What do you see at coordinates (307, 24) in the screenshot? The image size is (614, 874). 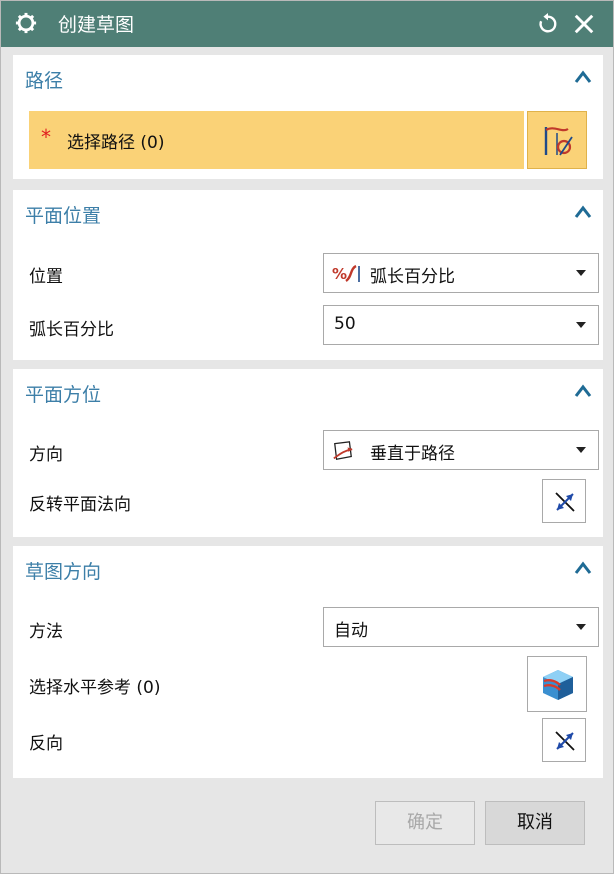 I see `title-bar: 创建草图` at bounding box center [307, 24].